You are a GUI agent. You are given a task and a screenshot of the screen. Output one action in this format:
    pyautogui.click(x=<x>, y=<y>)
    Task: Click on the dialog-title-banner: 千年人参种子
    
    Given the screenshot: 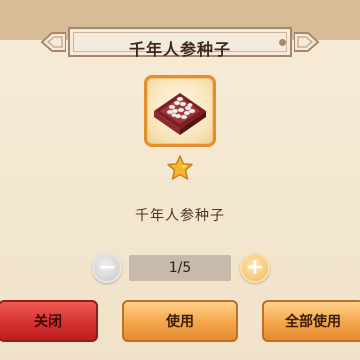 What is the action you would take?
    pyautogui.click(x=180, y=42)
    